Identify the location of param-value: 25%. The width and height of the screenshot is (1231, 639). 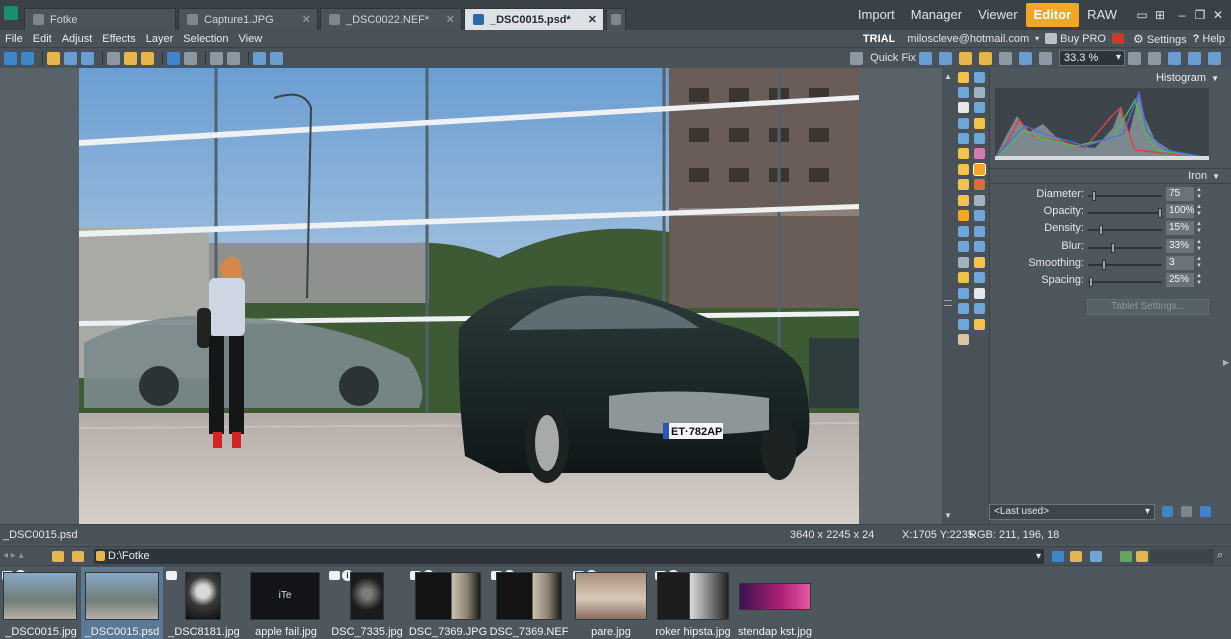
(1180, 280).